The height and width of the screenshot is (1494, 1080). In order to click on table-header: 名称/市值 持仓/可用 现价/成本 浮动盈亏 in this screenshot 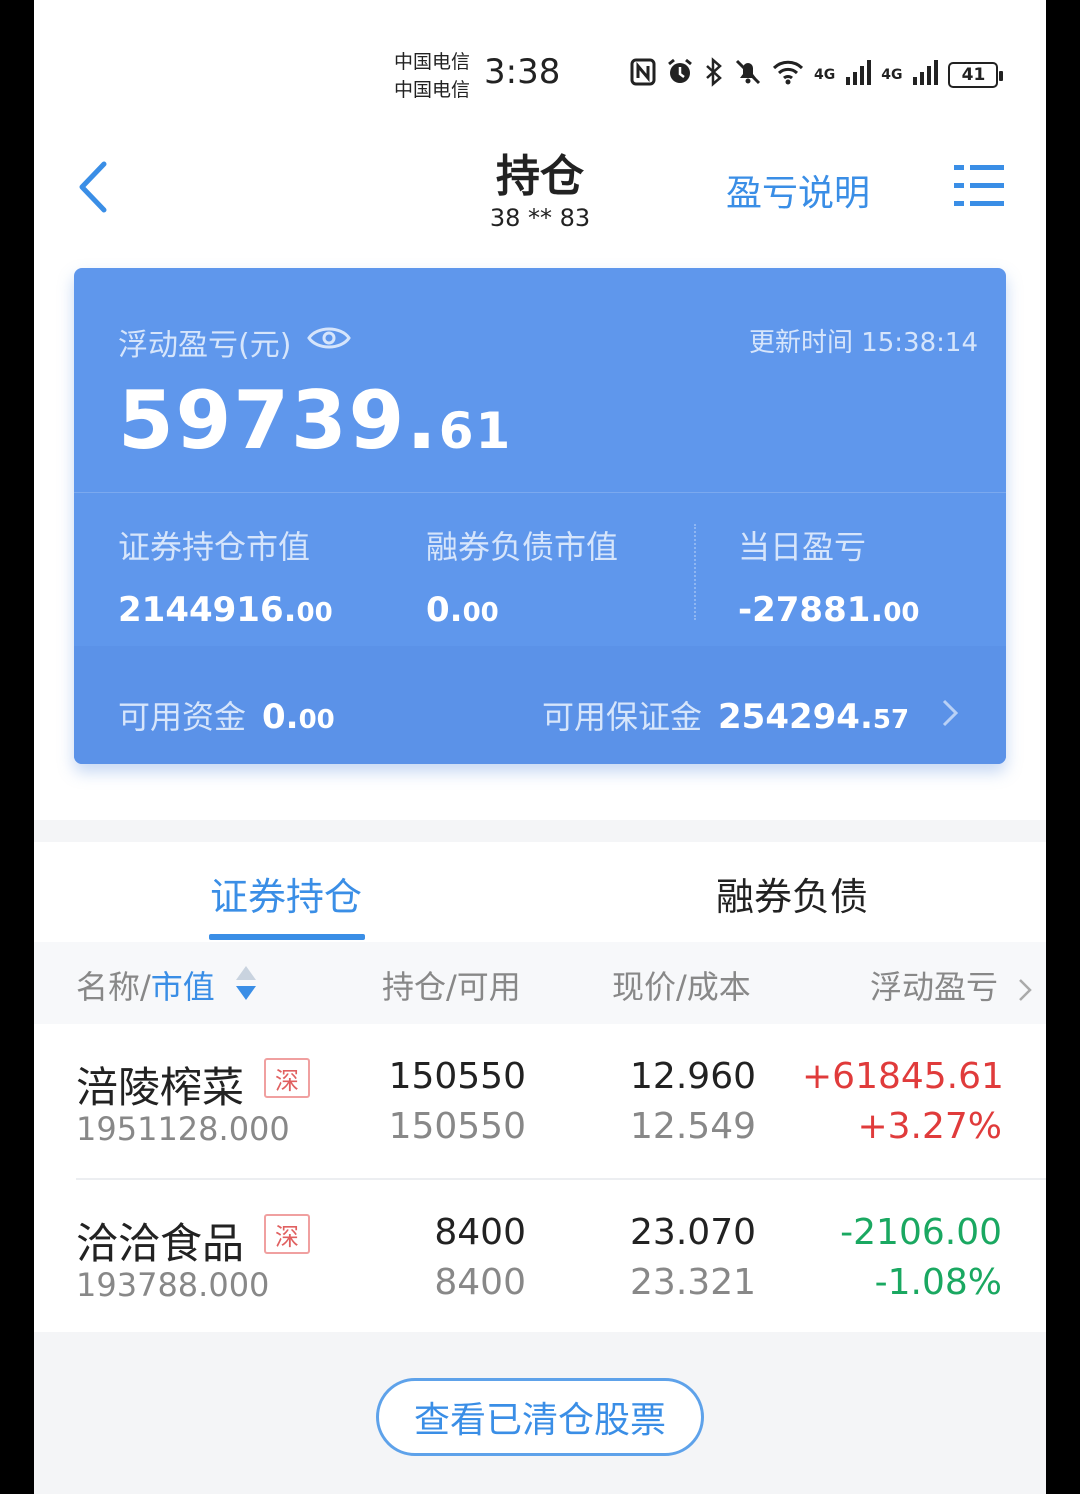, I will do `click(540, 983)`.